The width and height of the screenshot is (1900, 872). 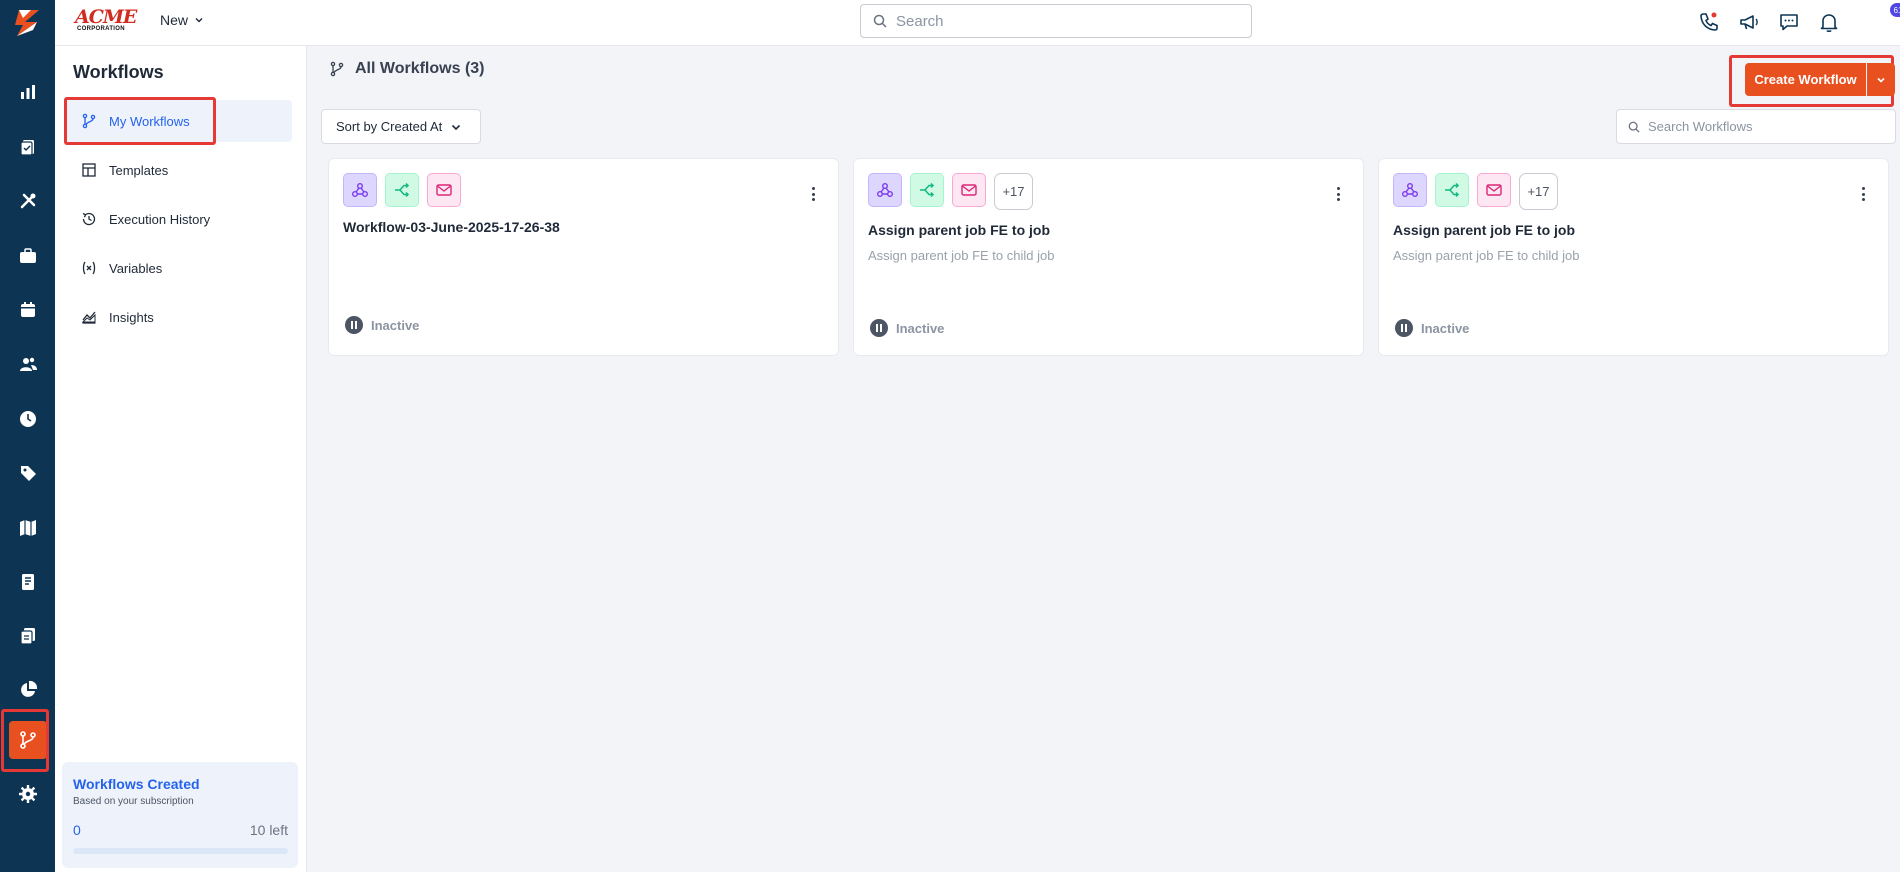 I want to click on workflow-search-input, so click(x=1768, y=126).